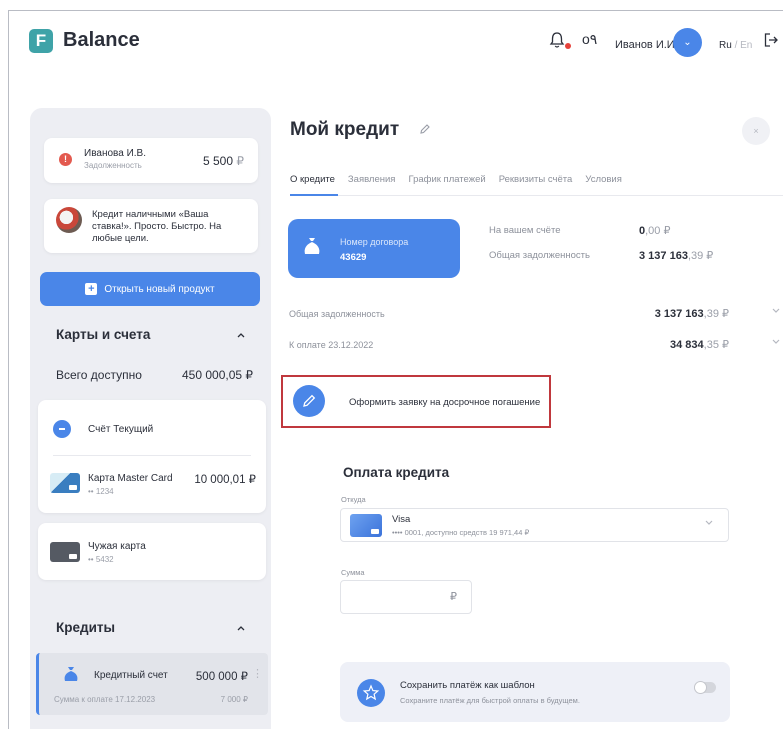 The image size is (783, 729). What do you see at coordinates (159, 289) in the screenshot?
I see `open-new-product-label: Открыть новый продукт` at bounding box center [159, 289].